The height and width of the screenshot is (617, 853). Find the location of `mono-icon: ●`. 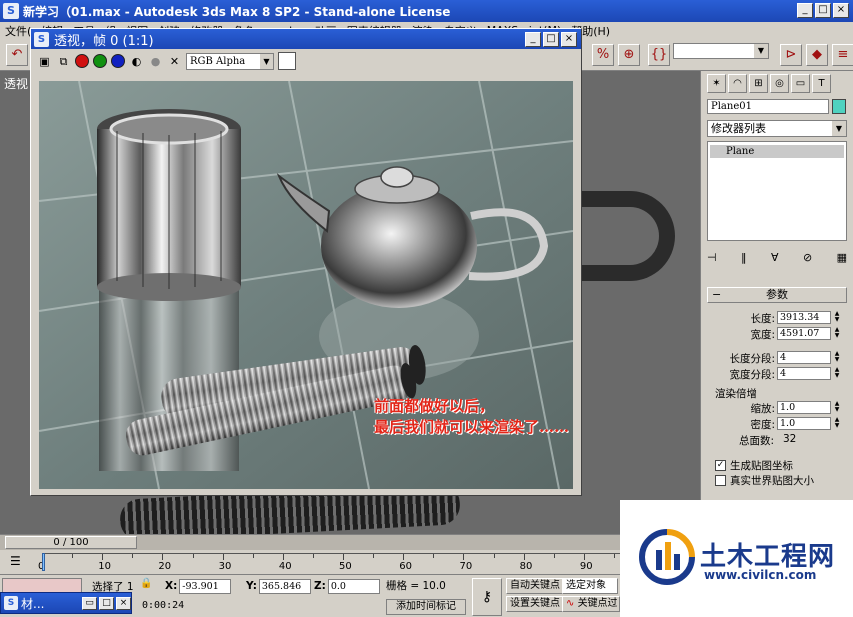

mono-icon: ● is located at coordinates (155, 61).